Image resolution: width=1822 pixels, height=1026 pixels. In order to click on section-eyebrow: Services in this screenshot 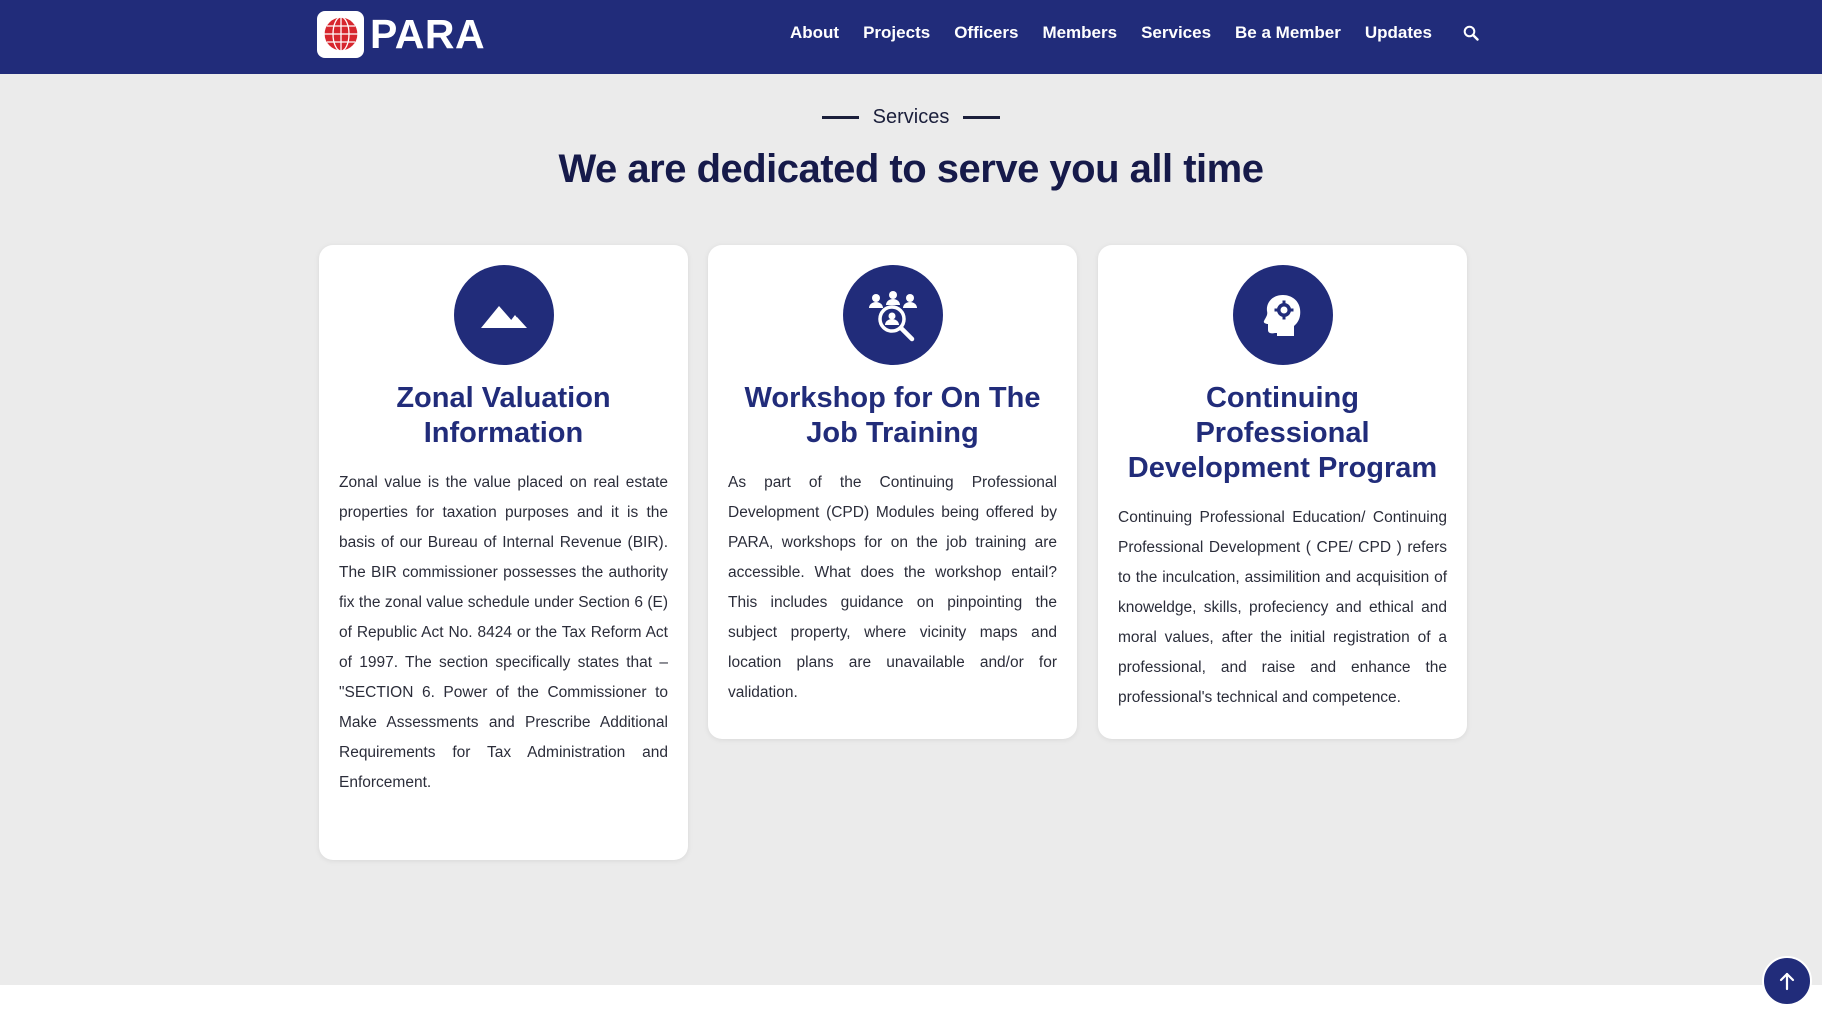, I will do `click(911, 117)`.